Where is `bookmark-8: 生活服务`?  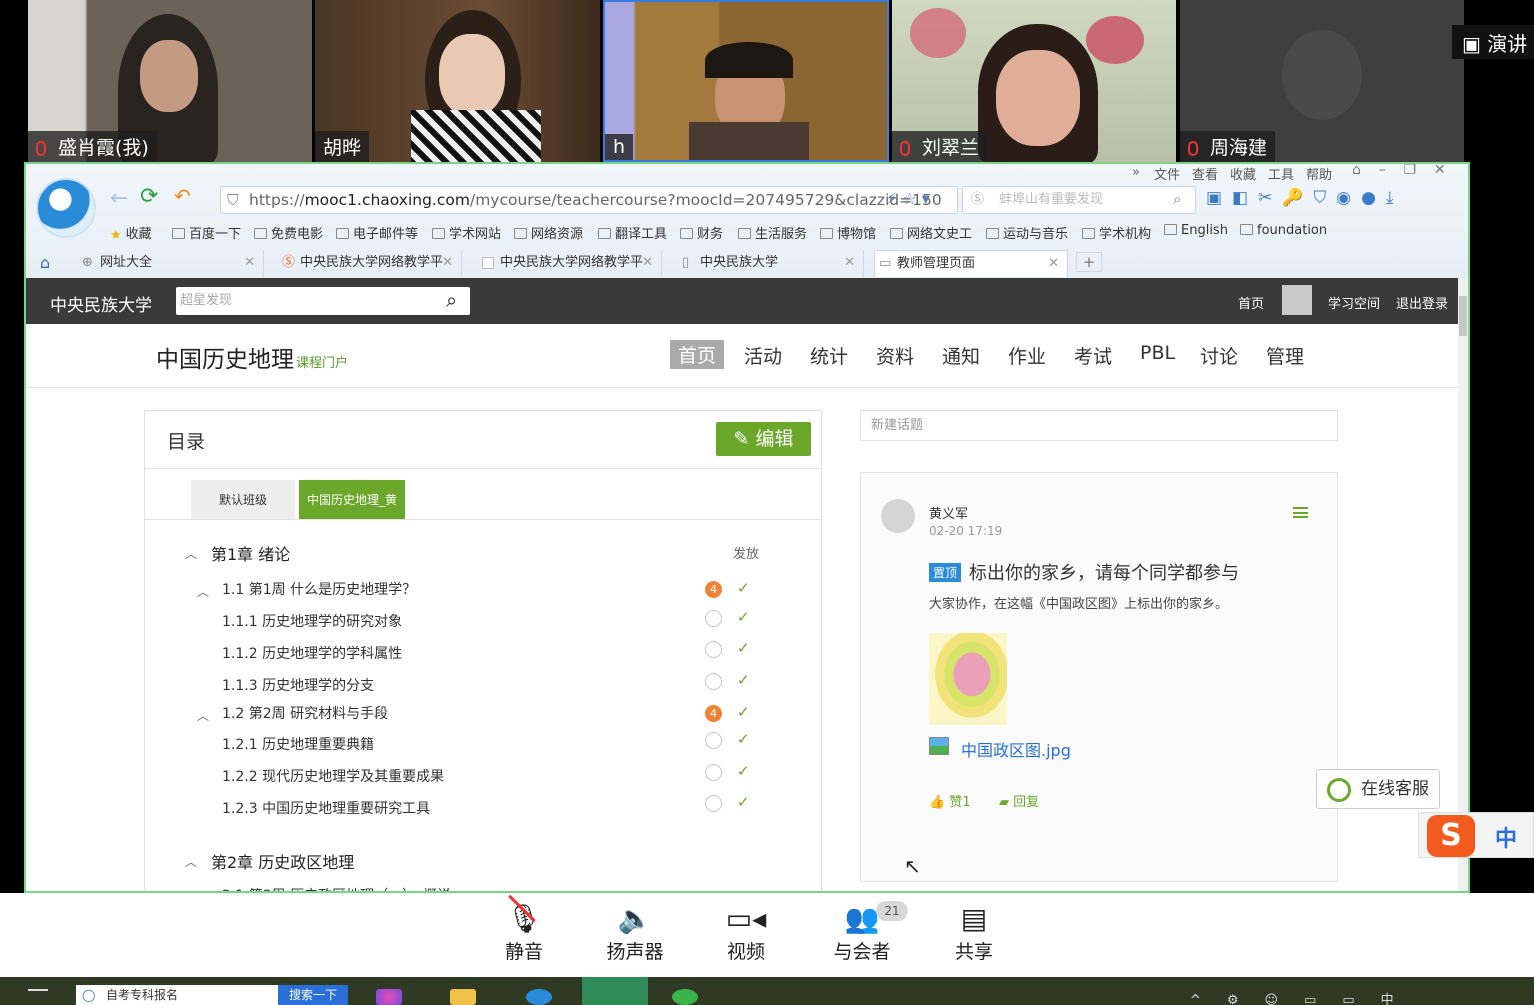 bookmark-8: 生活服务 is located at coordinates (772, 232).